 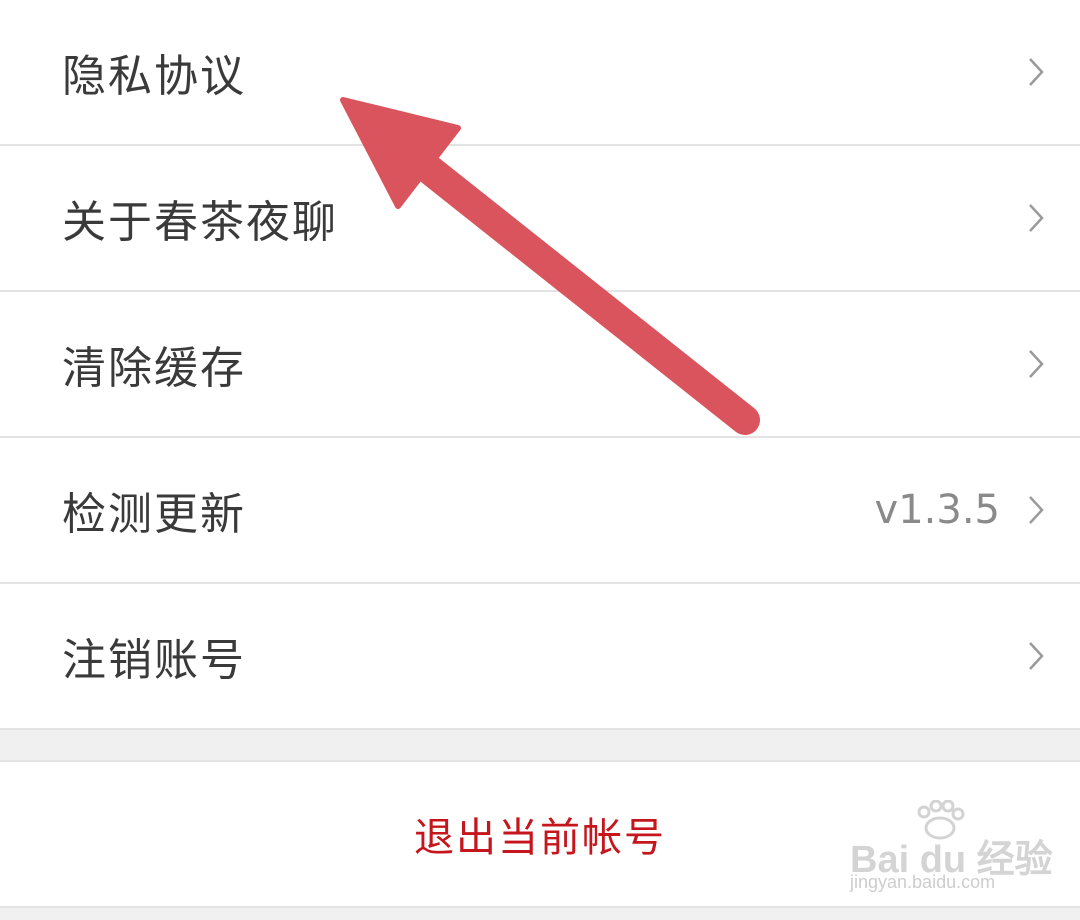 I want to click on version-value: v1.3.5, so click(x=937, y=510).